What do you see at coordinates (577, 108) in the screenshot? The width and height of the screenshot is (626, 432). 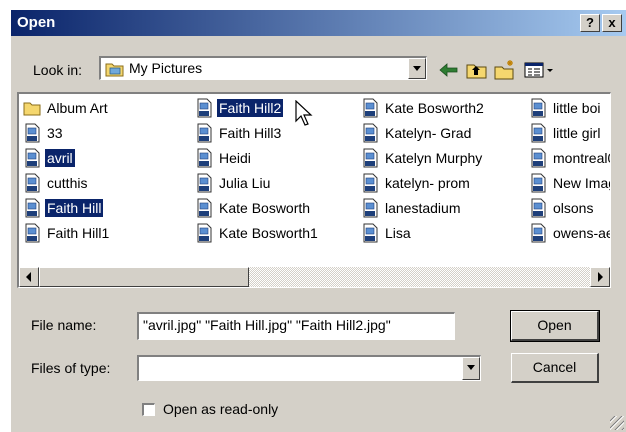 I see `file-name-text: little boi` at bounding box center [577, 108].